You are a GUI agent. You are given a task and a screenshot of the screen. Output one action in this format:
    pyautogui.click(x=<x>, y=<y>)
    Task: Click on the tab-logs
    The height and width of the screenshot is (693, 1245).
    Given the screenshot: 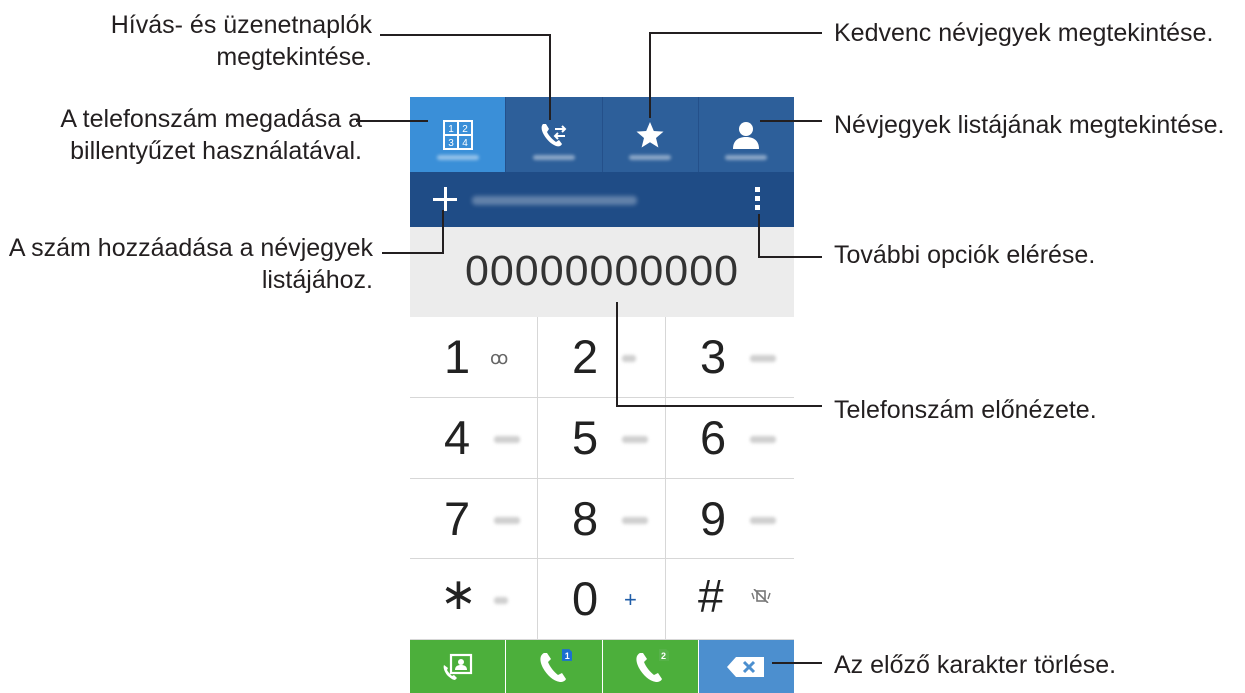 What is the action you would take?
    pyautogui.click(x=554, y=134)
    